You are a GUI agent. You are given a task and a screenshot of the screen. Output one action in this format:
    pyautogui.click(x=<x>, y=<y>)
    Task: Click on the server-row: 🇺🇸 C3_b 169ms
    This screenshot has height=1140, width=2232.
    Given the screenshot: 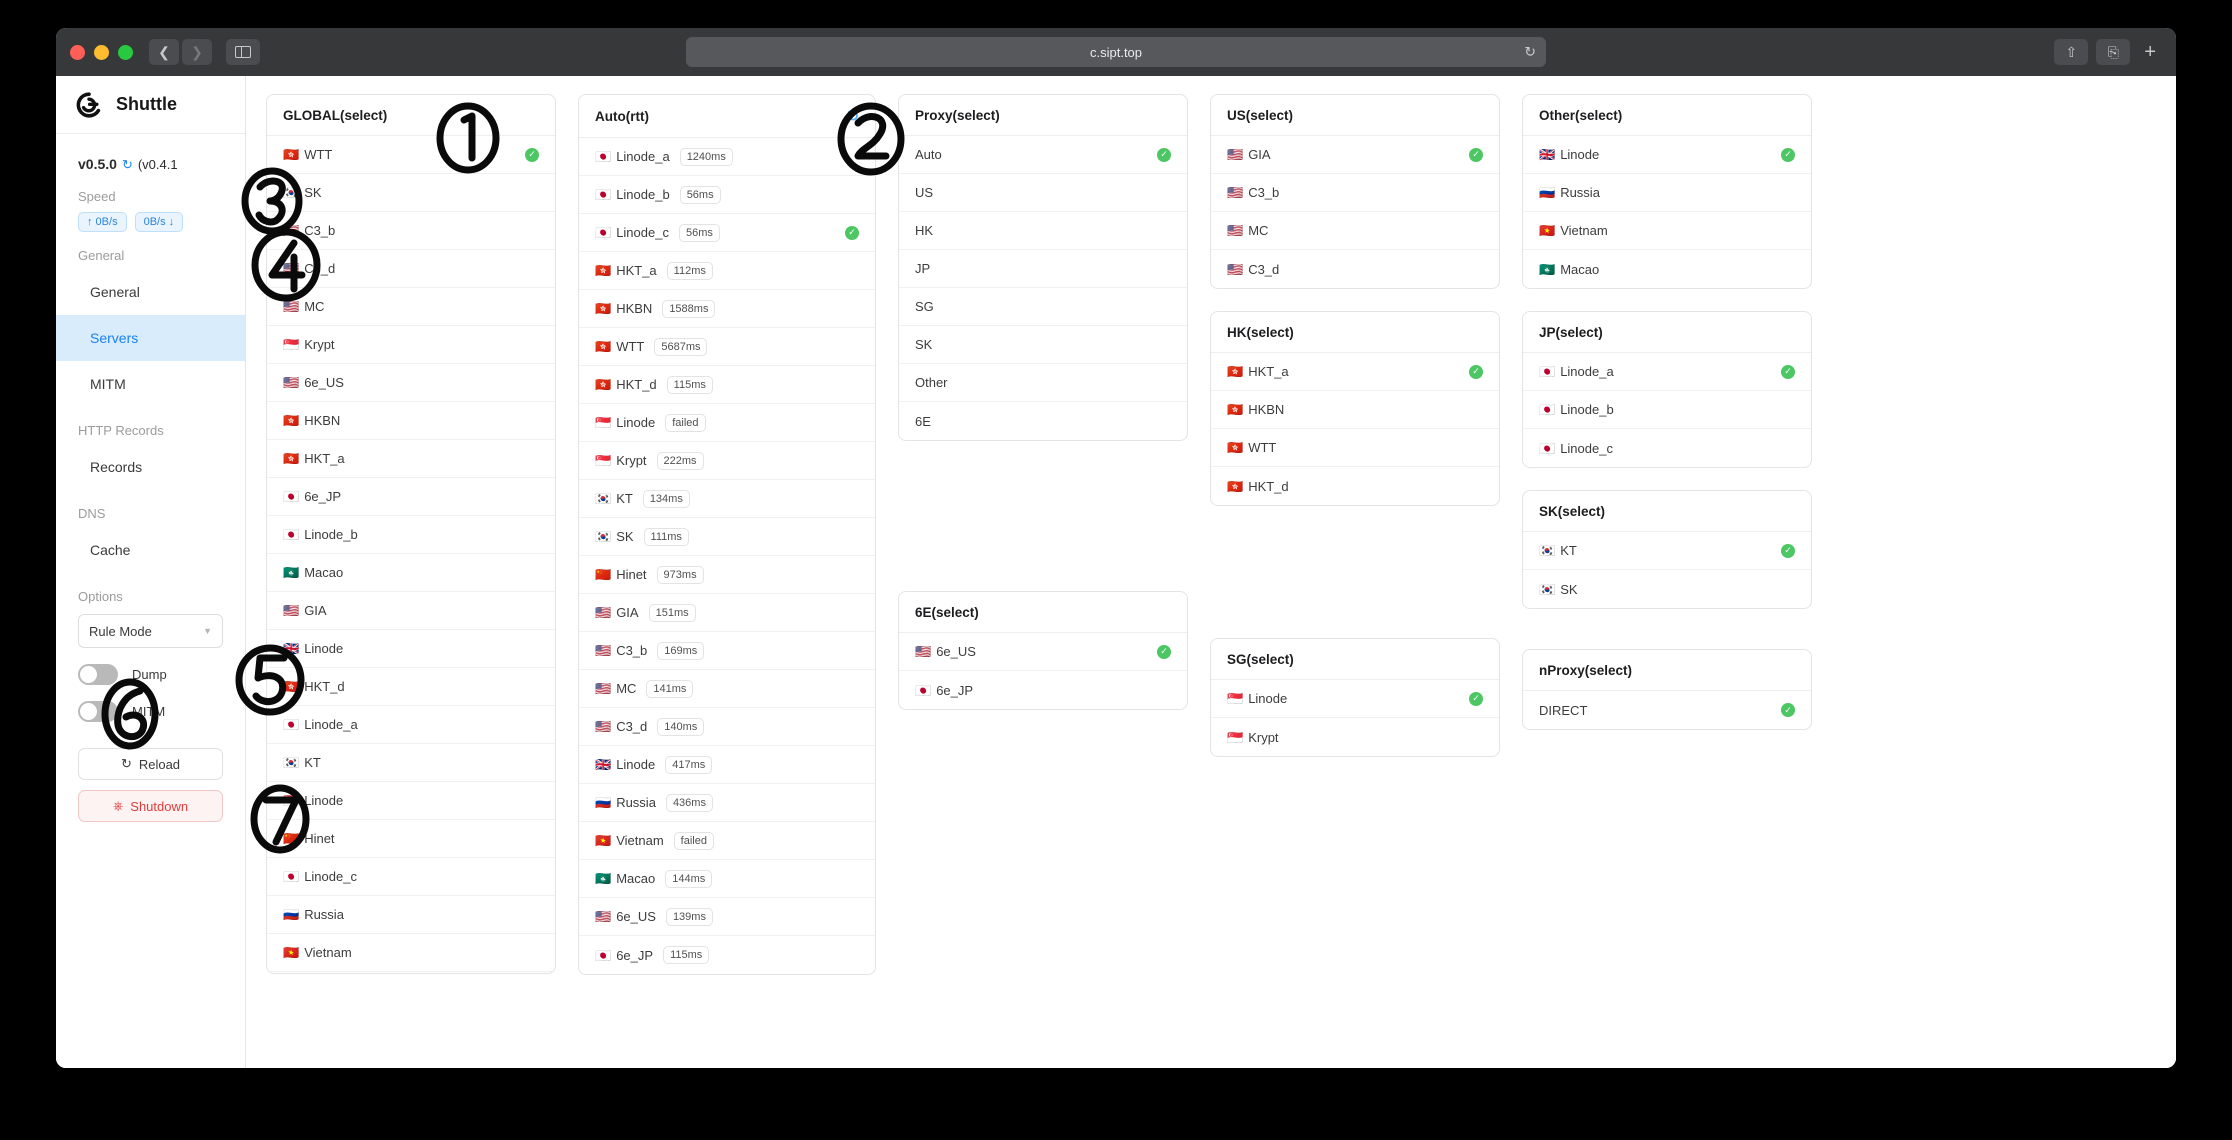 What is the action you would take?
    pyautogui.click(x=727, y=651)
    